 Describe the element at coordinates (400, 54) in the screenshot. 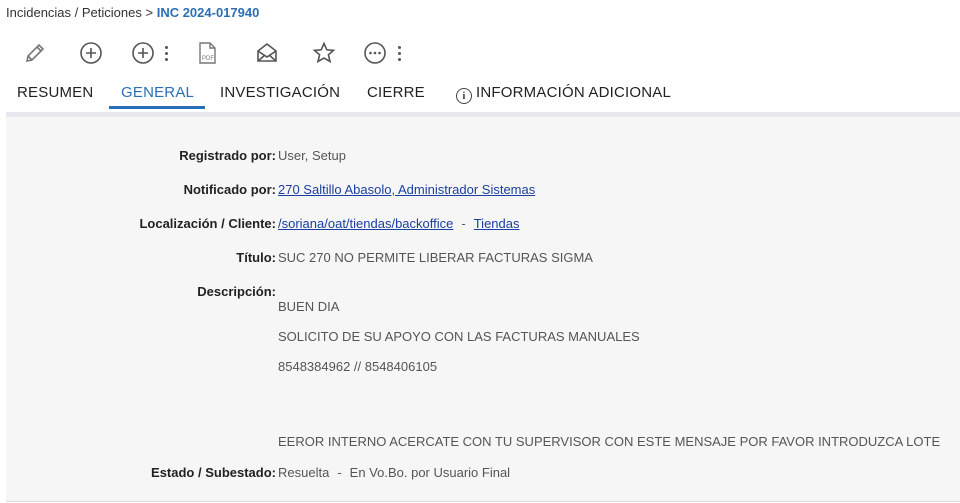

I see `more-menu-kebab-icon` at that location.